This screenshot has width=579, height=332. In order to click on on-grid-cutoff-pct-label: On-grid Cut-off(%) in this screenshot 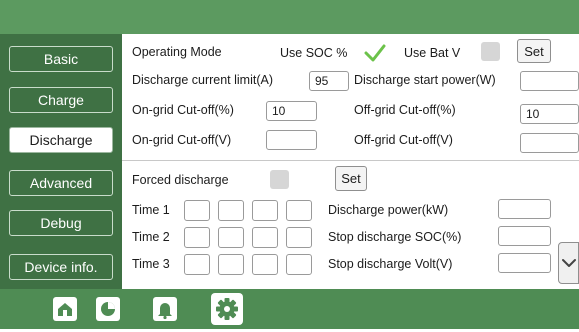, I will do `click(183, 110)`.